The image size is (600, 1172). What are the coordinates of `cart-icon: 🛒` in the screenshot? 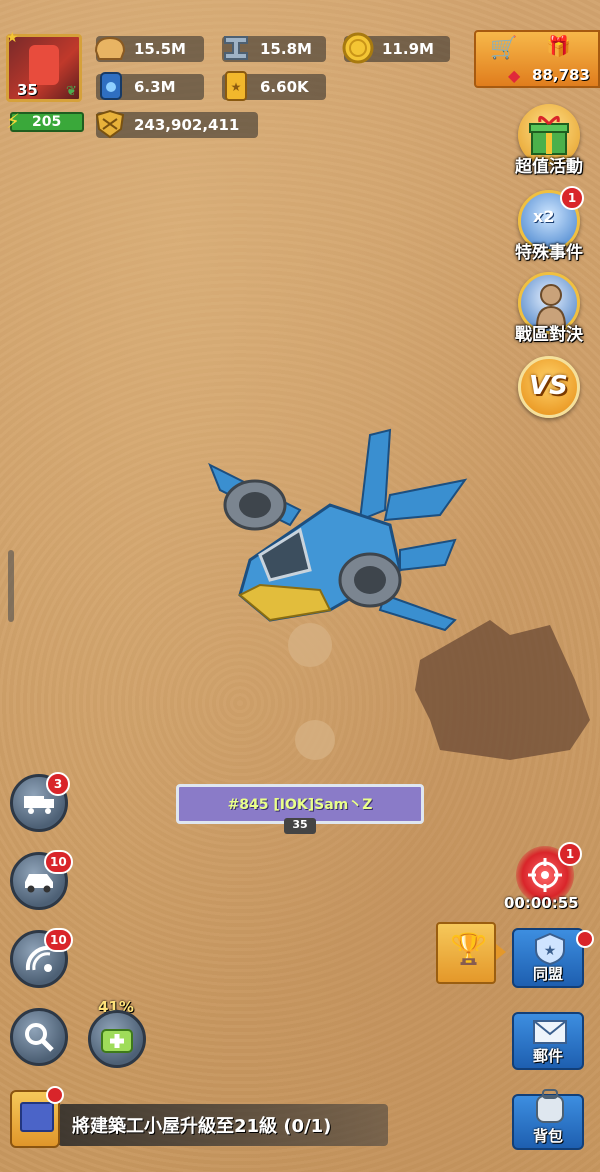 It's located at (504, 48).